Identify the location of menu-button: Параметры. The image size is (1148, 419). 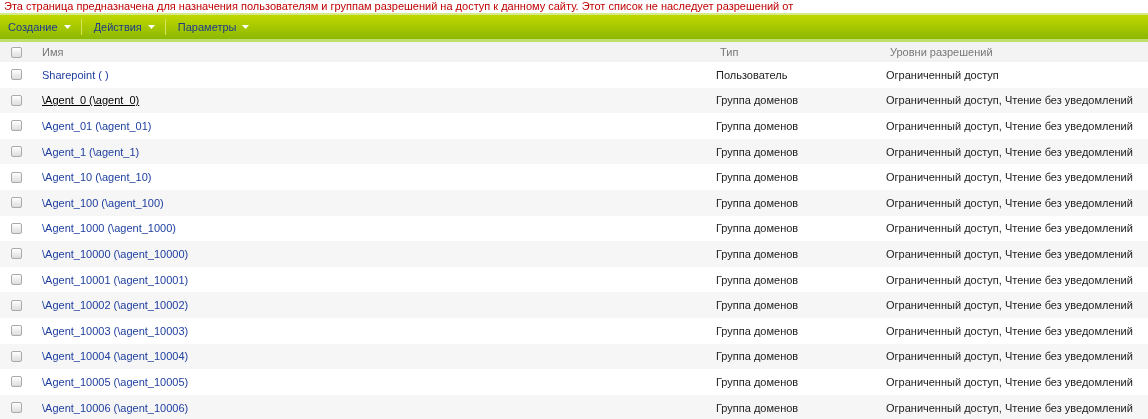
(216, 27).